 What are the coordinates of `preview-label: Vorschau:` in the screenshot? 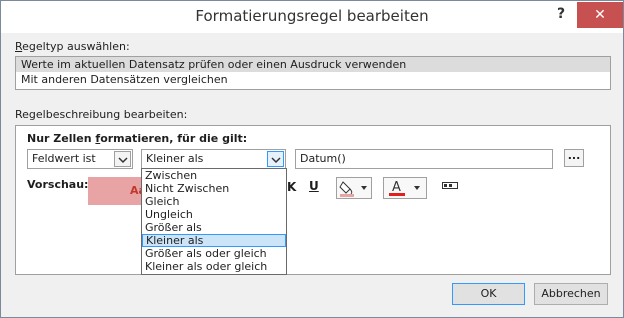 It's located at (58, 184).